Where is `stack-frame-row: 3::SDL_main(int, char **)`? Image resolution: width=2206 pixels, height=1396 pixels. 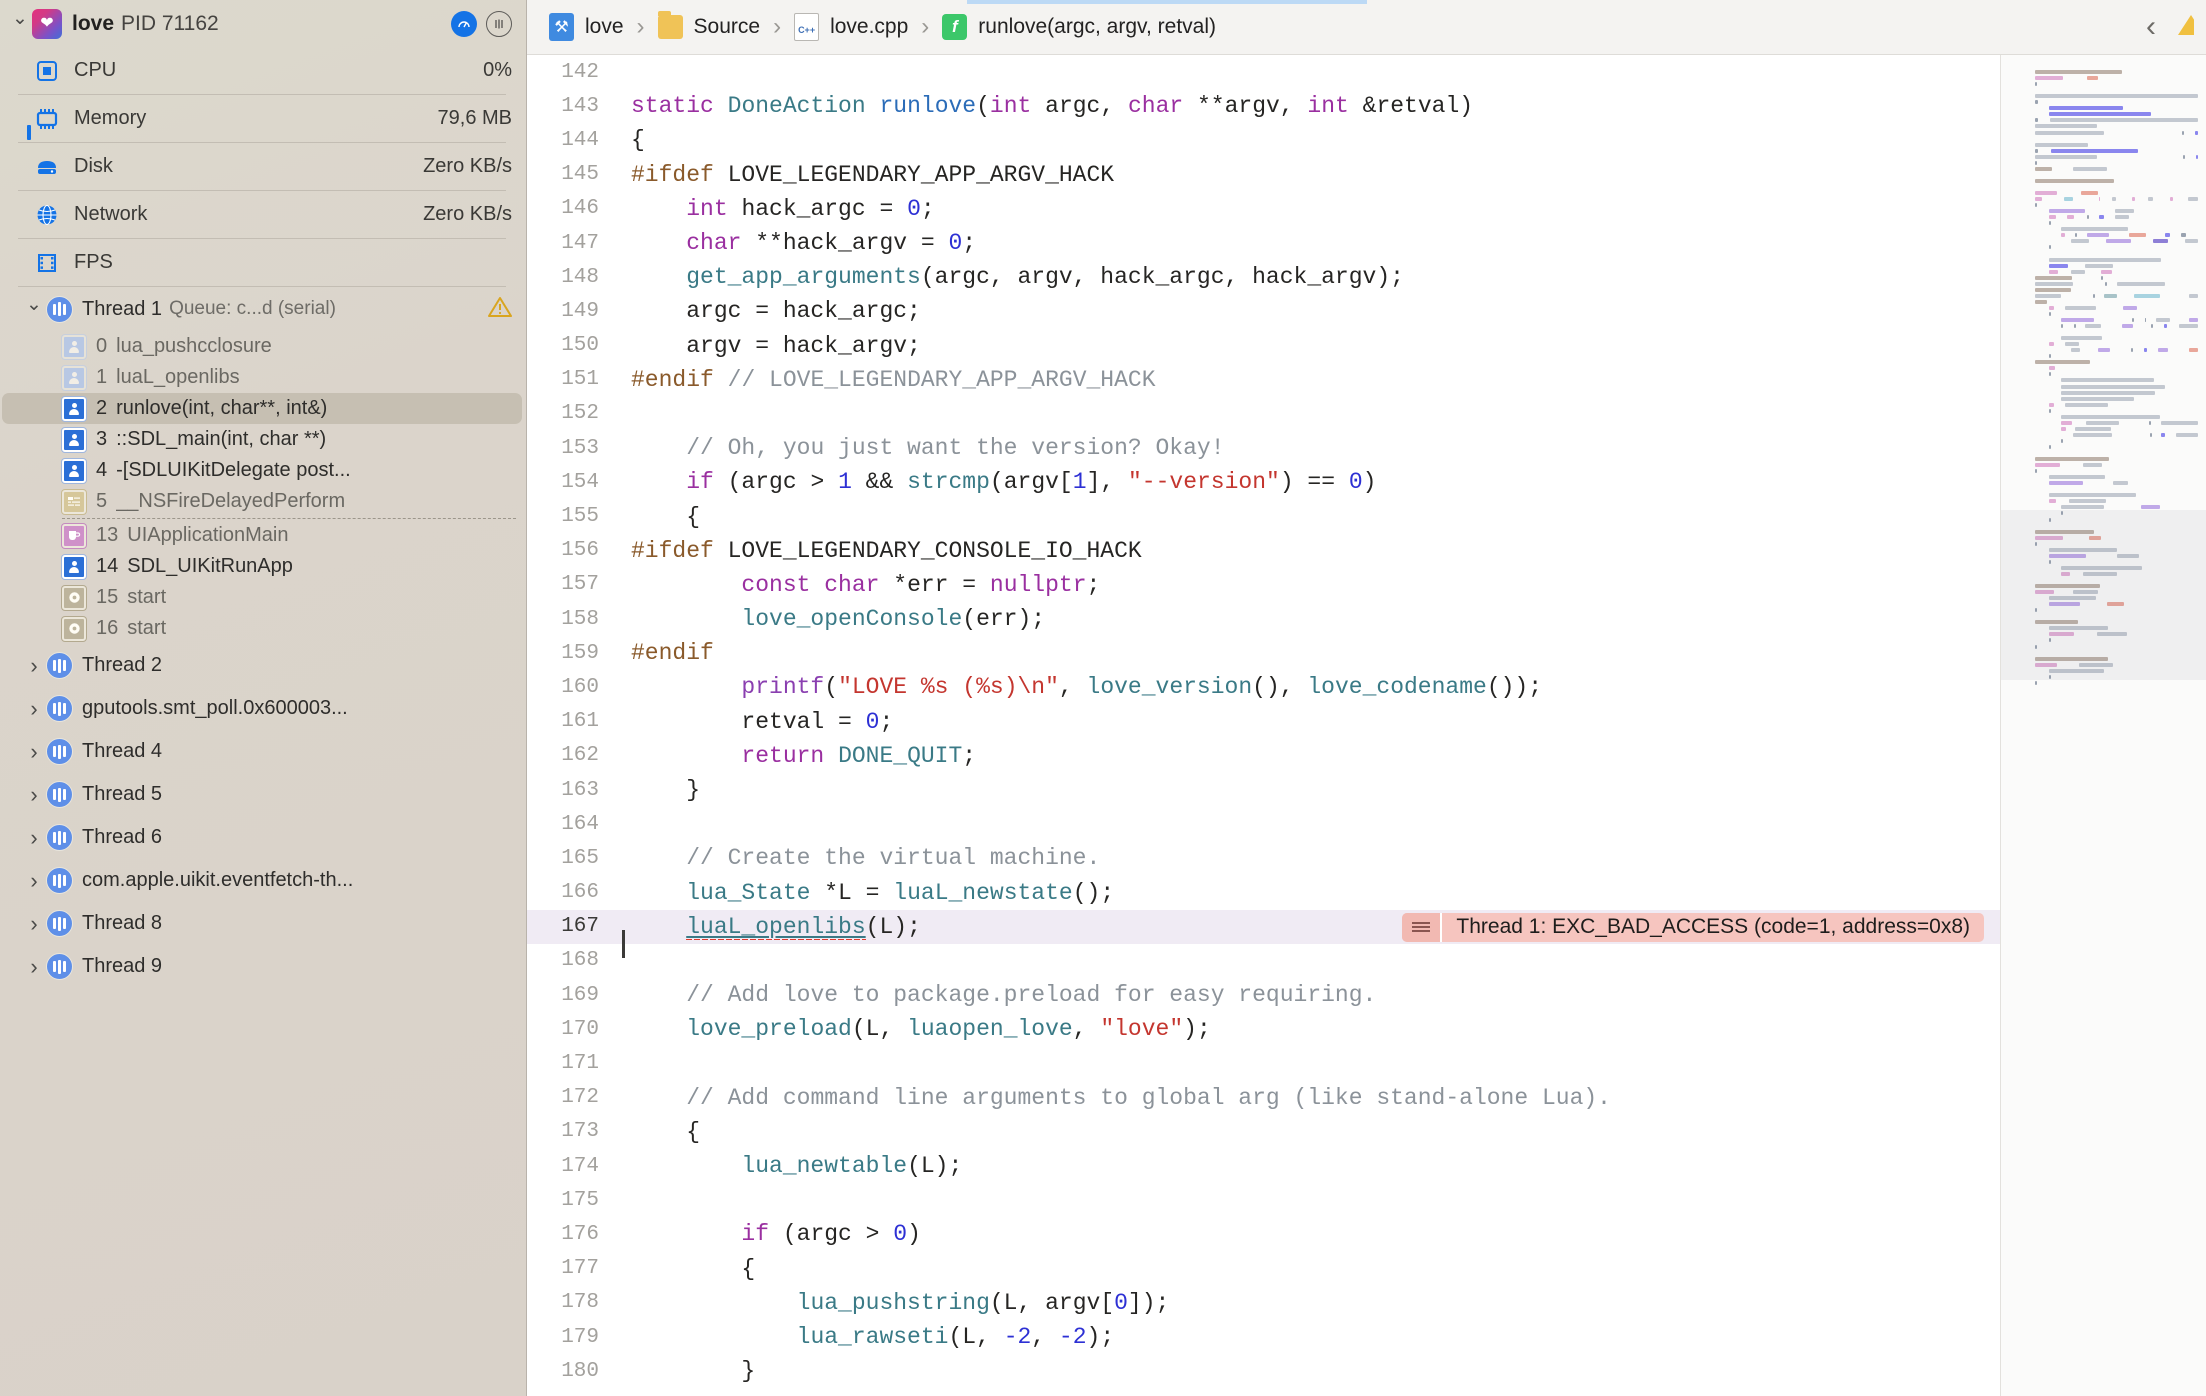
stack-frame-row: 3::SDL_main(int, char **) is located at coordinates (263, 439).